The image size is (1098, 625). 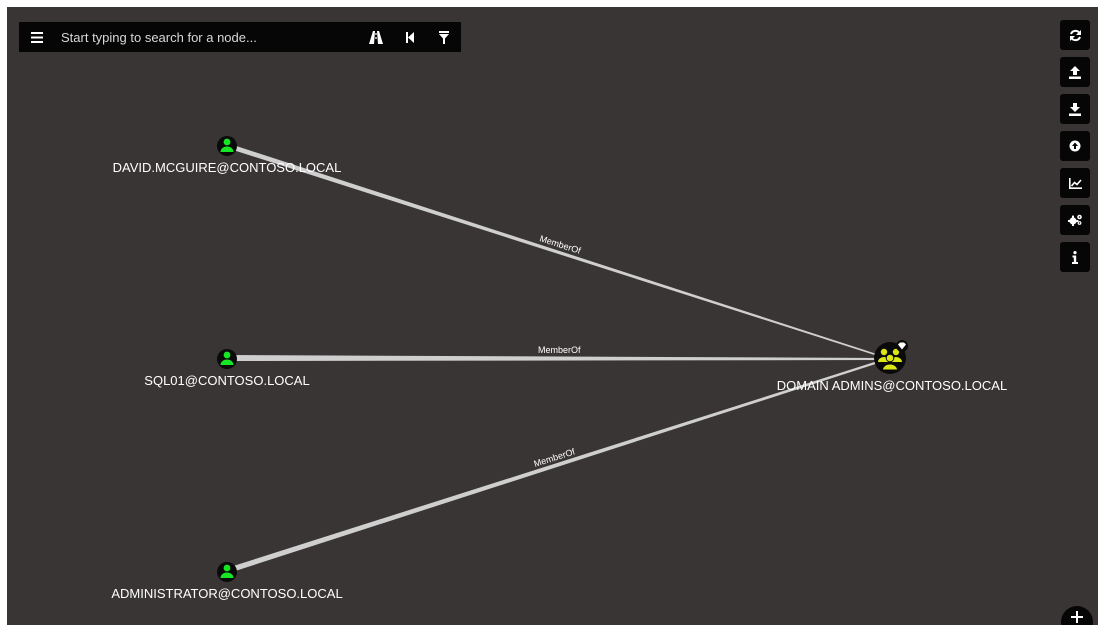 I want to click on search-input, so click(x=207, y=37).